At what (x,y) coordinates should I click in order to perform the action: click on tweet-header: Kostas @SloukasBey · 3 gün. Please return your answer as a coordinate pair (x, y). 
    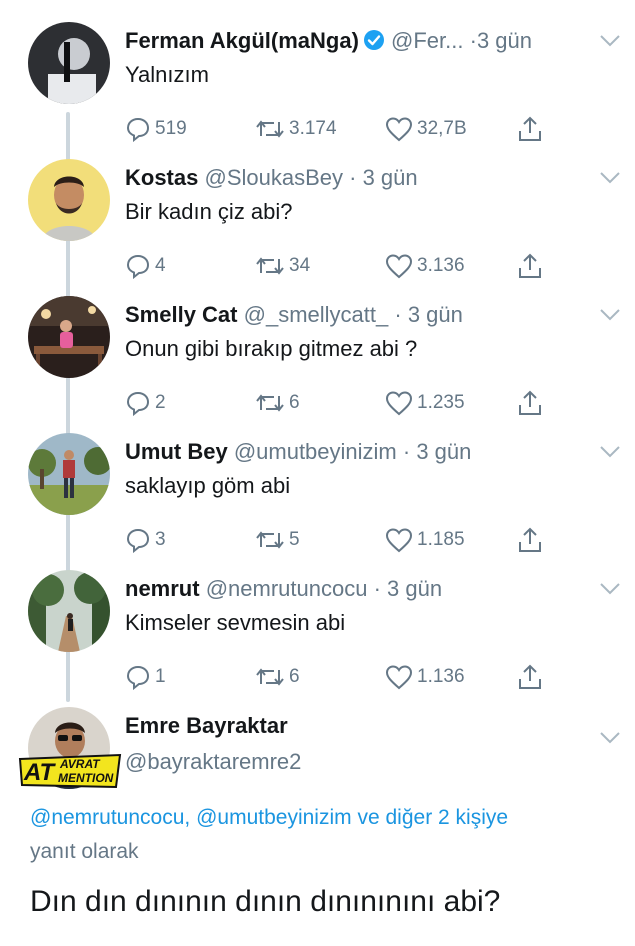
    Looking at the image, I should click on (373, 178).